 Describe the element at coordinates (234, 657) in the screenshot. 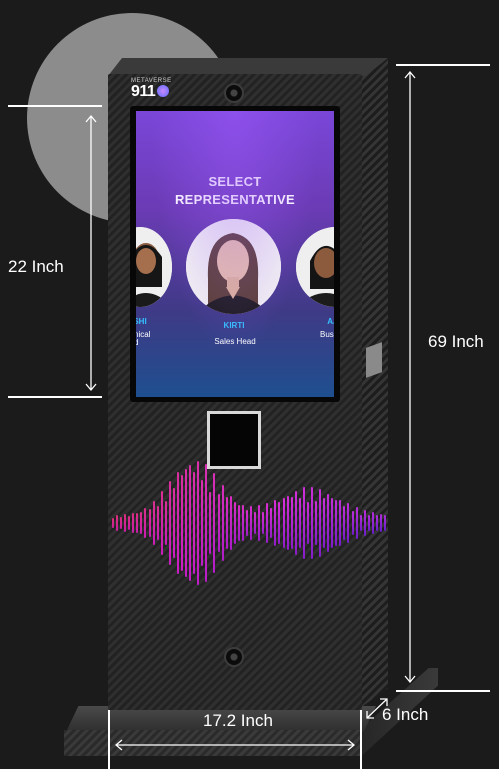

I see `bottom-camera-icon` at that location.